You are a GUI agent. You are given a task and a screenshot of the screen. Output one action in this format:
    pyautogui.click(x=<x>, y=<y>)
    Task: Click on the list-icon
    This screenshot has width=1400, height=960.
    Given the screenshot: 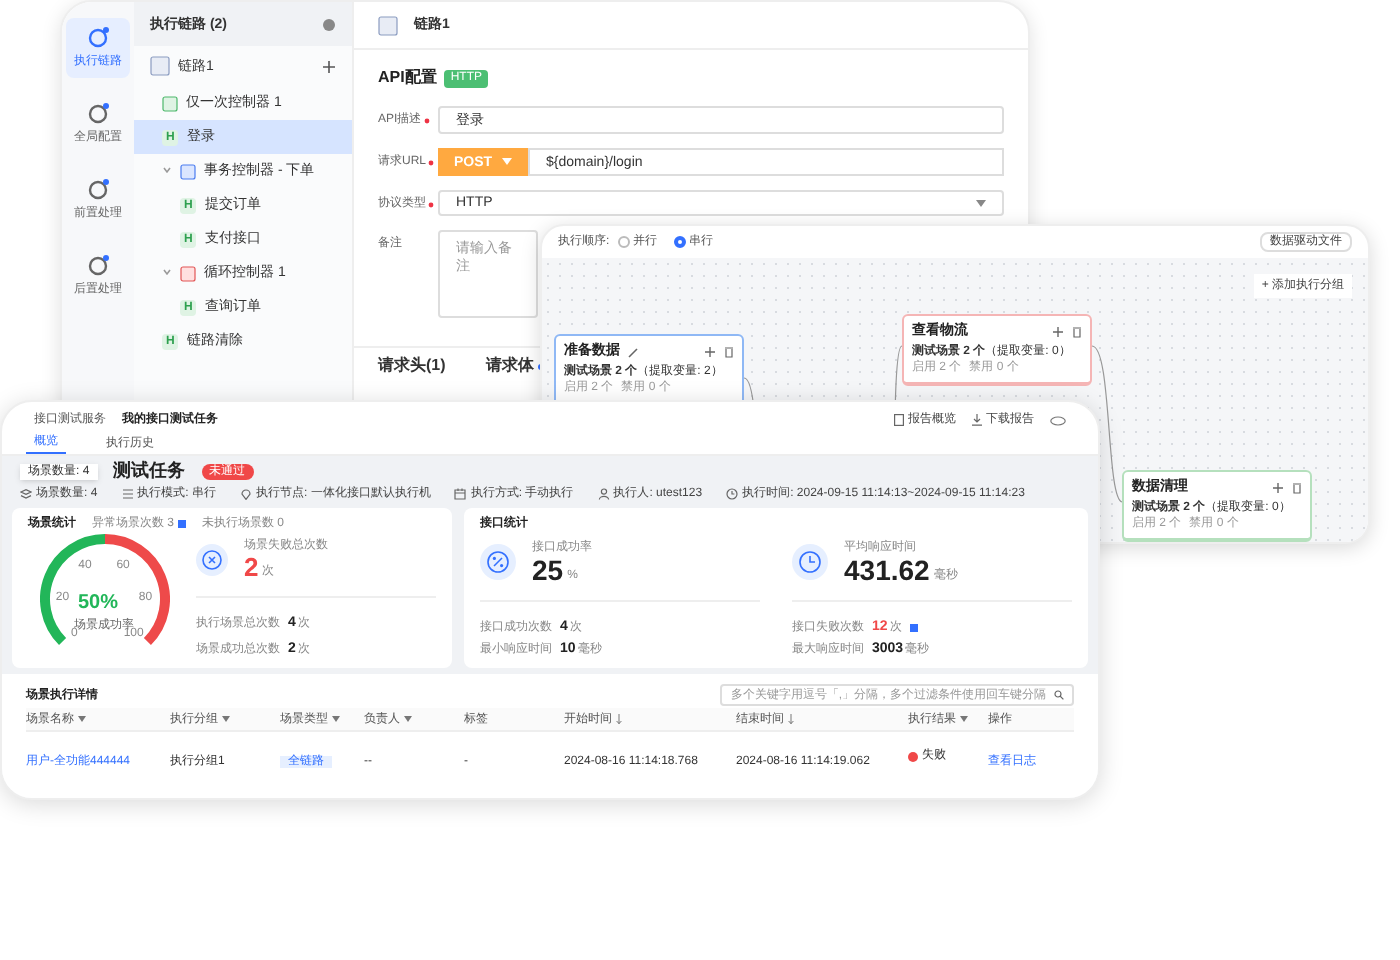 What is the action you would take?
    pyautogui.click(x=127, y=494)
    